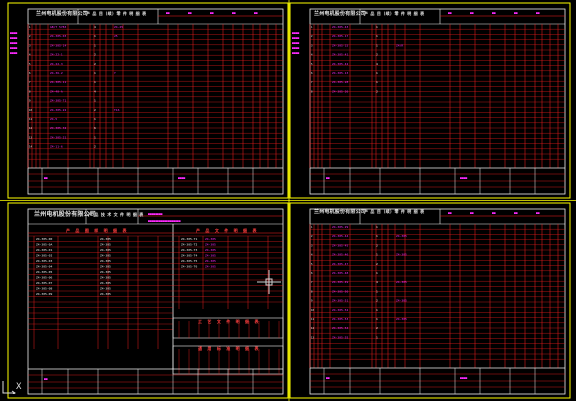  I want to click on row-code: Z4-305-51, so click(340, 301).